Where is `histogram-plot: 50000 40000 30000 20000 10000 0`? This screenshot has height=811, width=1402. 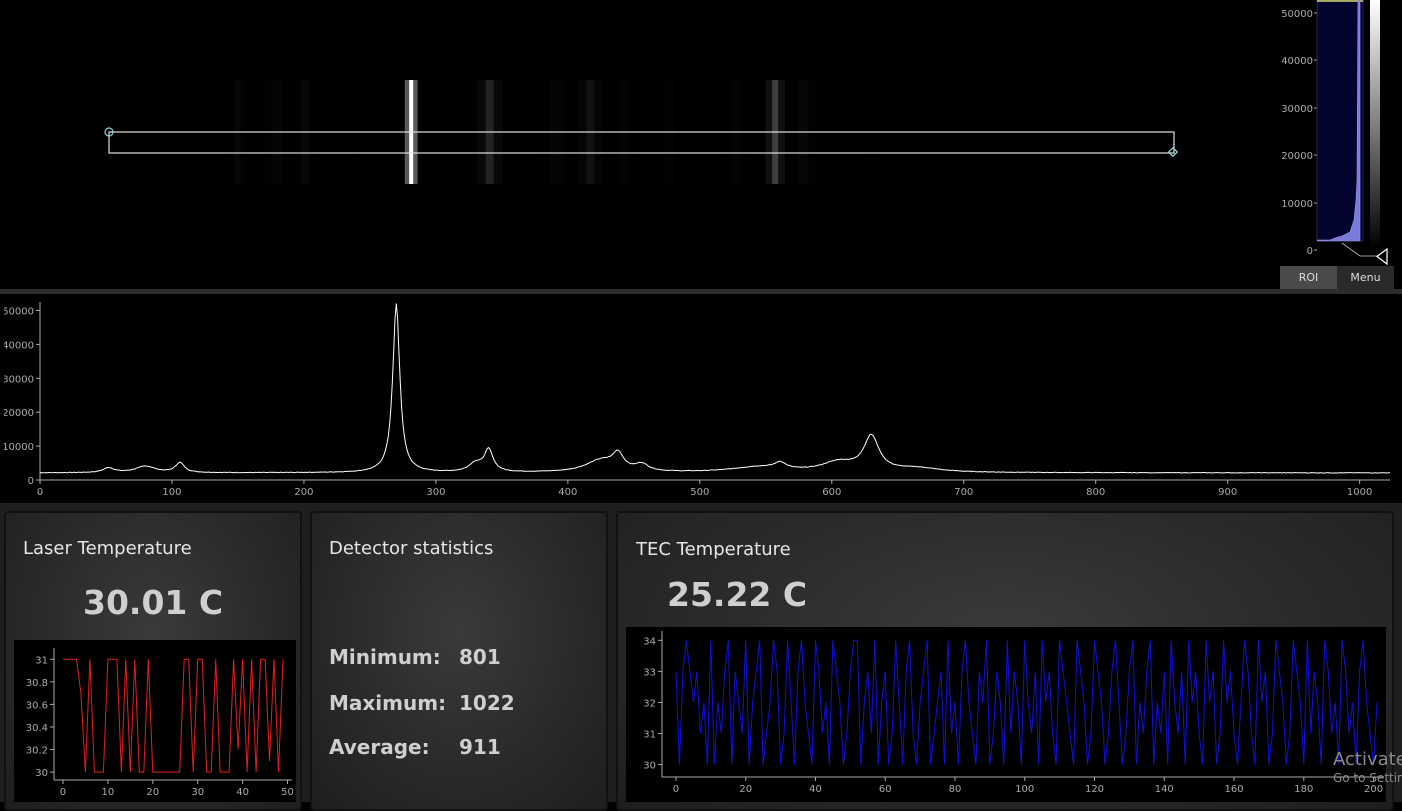
histogram-plot: 50000 40000 30000 20000 10000 0 is located at coordinates (1334, 133).